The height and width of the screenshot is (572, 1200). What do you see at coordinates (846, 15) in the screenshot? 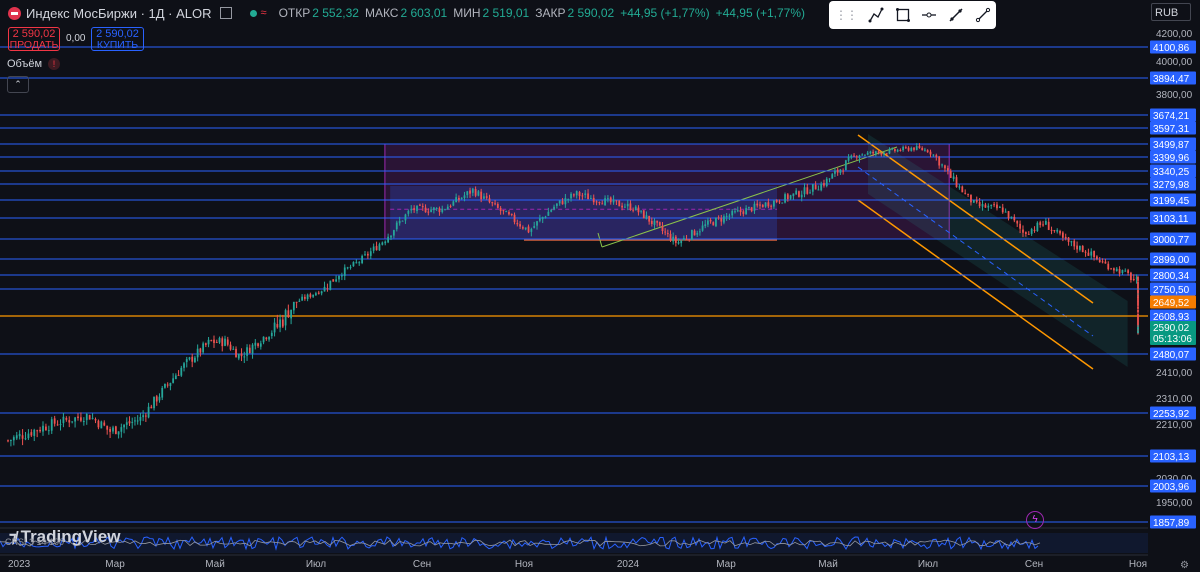
I see `drag-handle-icon: ⋮⋮` at bounding box center [846, 15].